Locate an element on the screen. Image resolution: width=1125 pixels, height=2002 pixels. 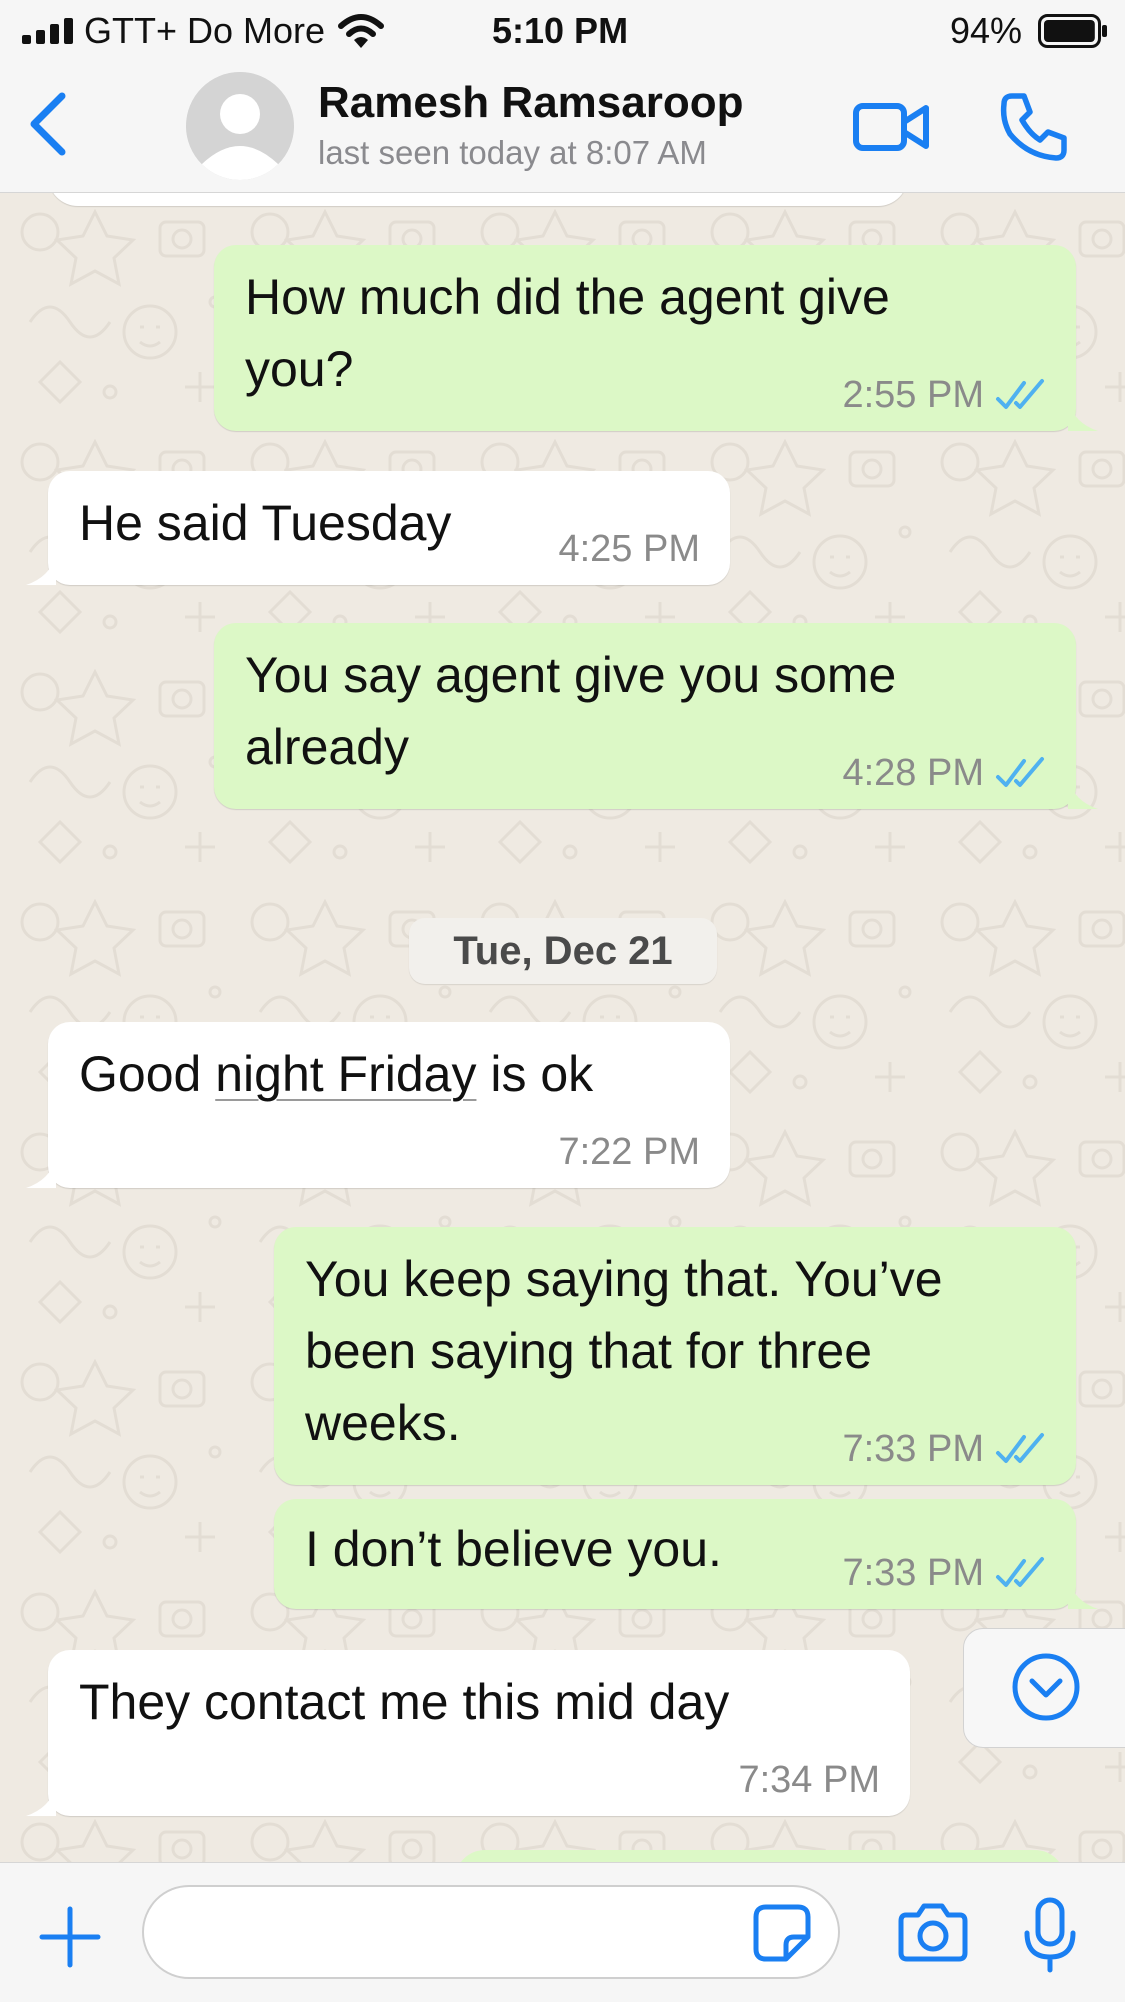
camera-icon is located at coordinates (933, 1932).